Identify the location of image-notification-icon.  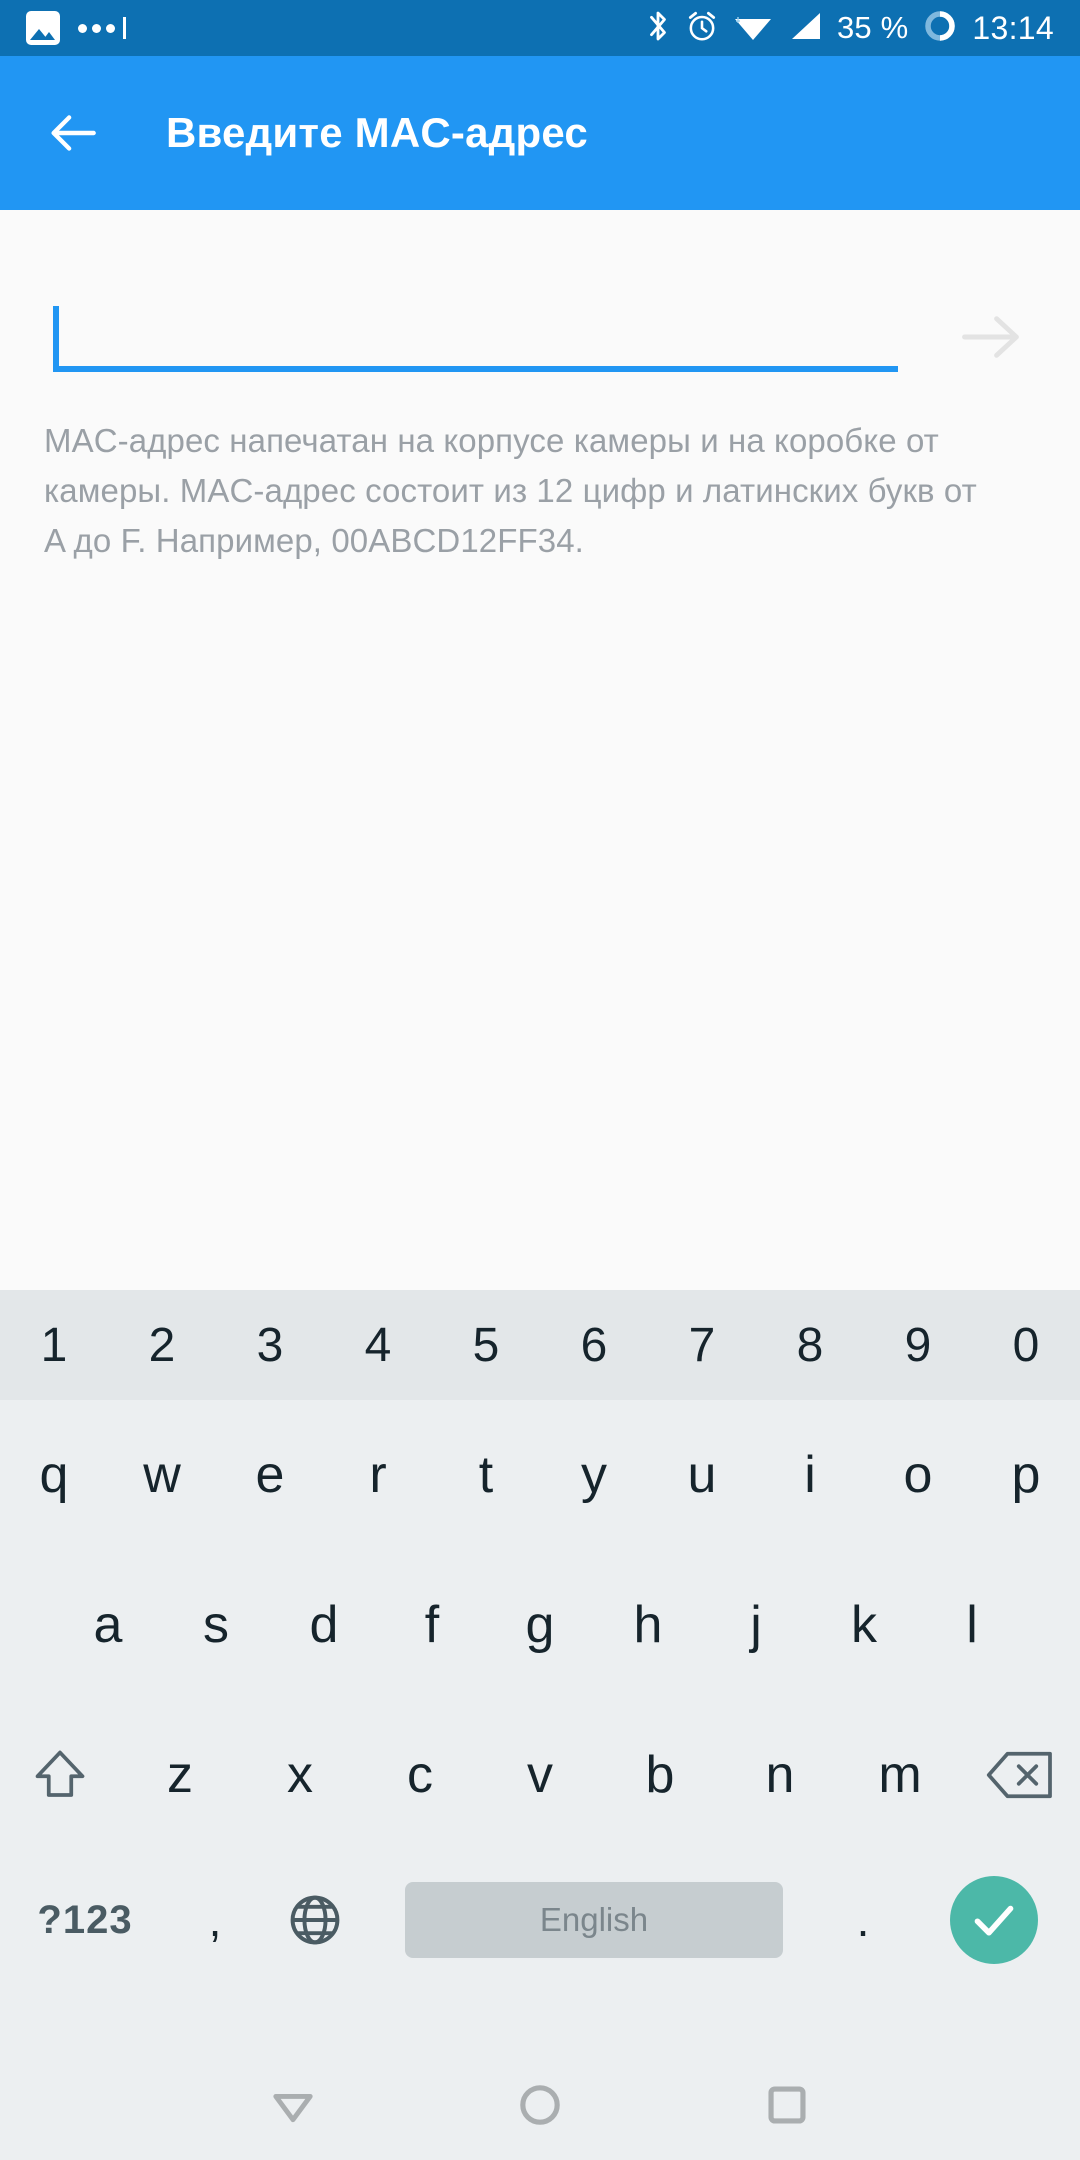
(43, 28).